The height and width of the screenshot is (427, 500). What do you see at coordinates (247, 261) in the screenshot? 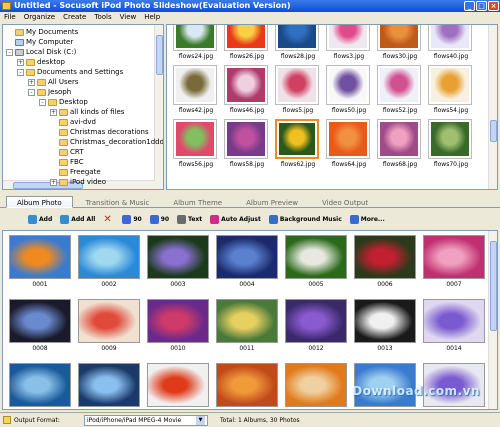
I see `album-photo: 0004` at bounding box center [247, 261].